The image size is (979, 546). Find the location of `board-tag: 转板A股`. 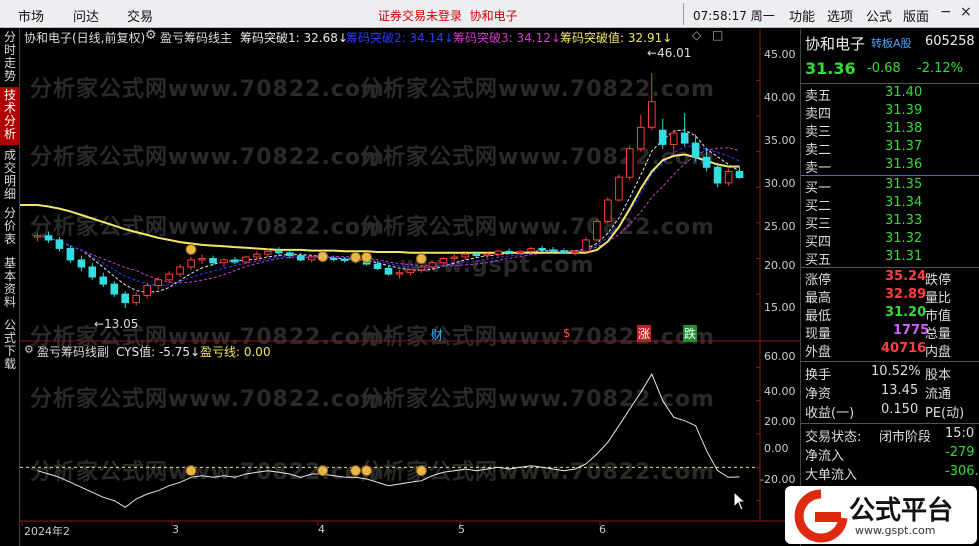

board-tag: 转板A股 is located at coordinates (891, 43).